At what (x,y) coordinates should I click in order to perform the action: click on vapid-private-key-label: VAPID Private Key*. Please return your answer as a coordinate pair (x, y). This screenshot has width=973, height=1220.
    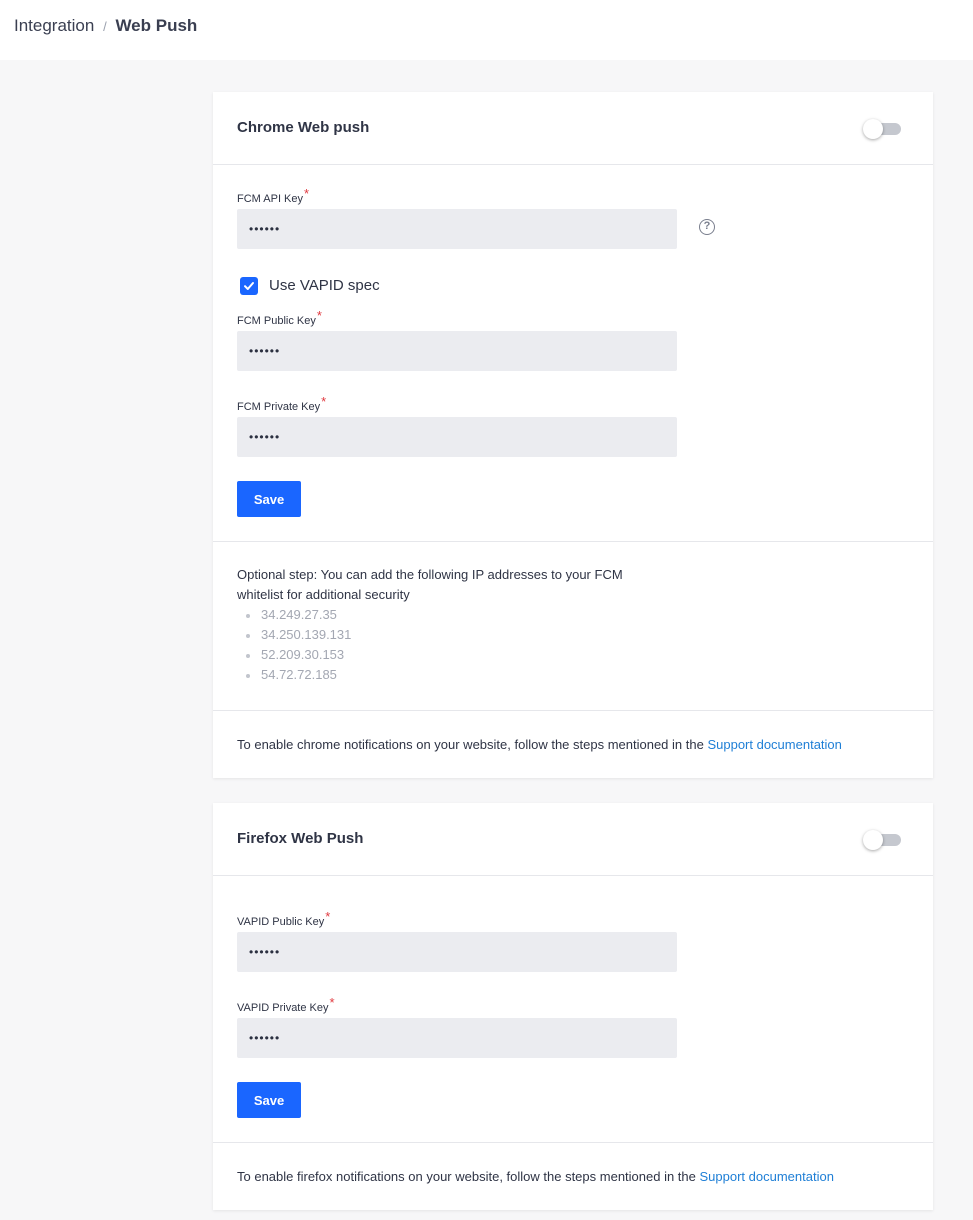
    Looking at the image, I should click on (286, 1004).